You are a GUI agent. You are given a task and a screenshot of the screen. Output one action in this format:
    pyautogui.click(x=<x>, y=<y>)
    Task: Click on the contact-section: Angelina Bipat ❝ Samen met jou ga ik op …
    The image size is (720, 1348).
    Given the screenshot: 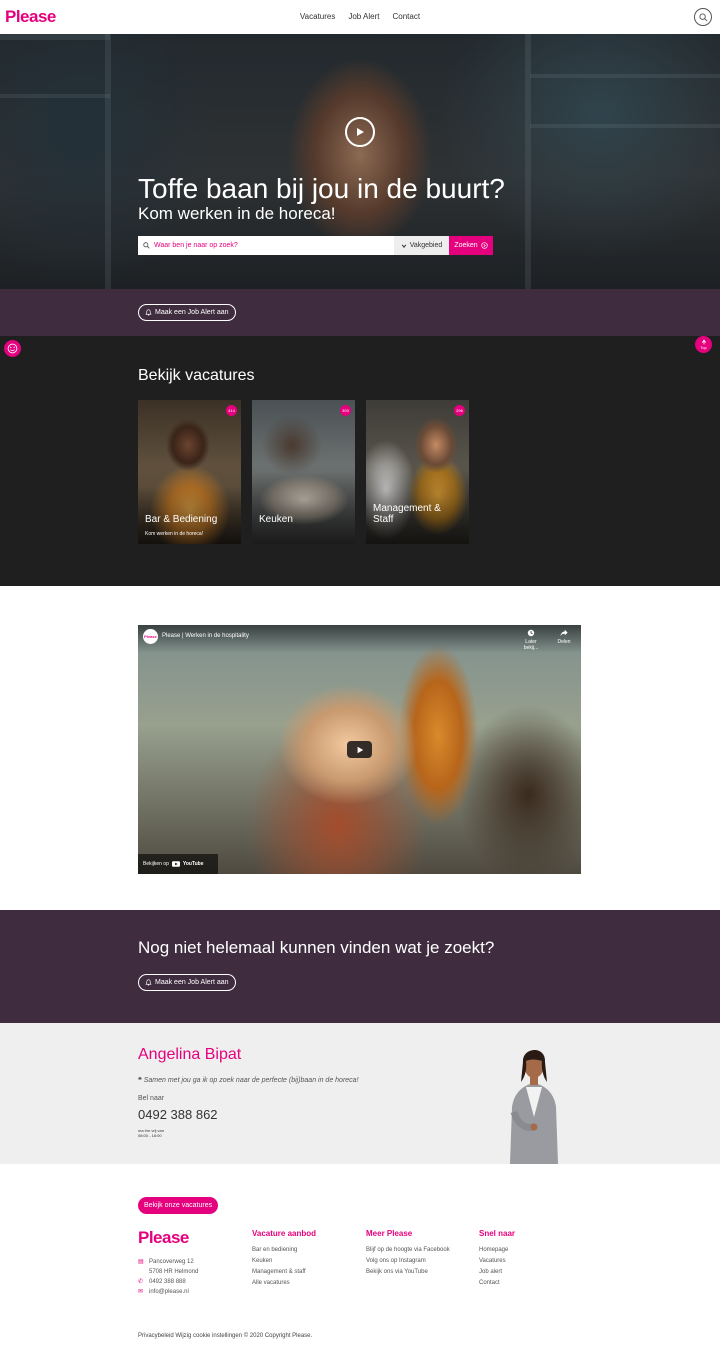 What is the action you would take?
    pyautogui.click(x=360, y=1093)
    